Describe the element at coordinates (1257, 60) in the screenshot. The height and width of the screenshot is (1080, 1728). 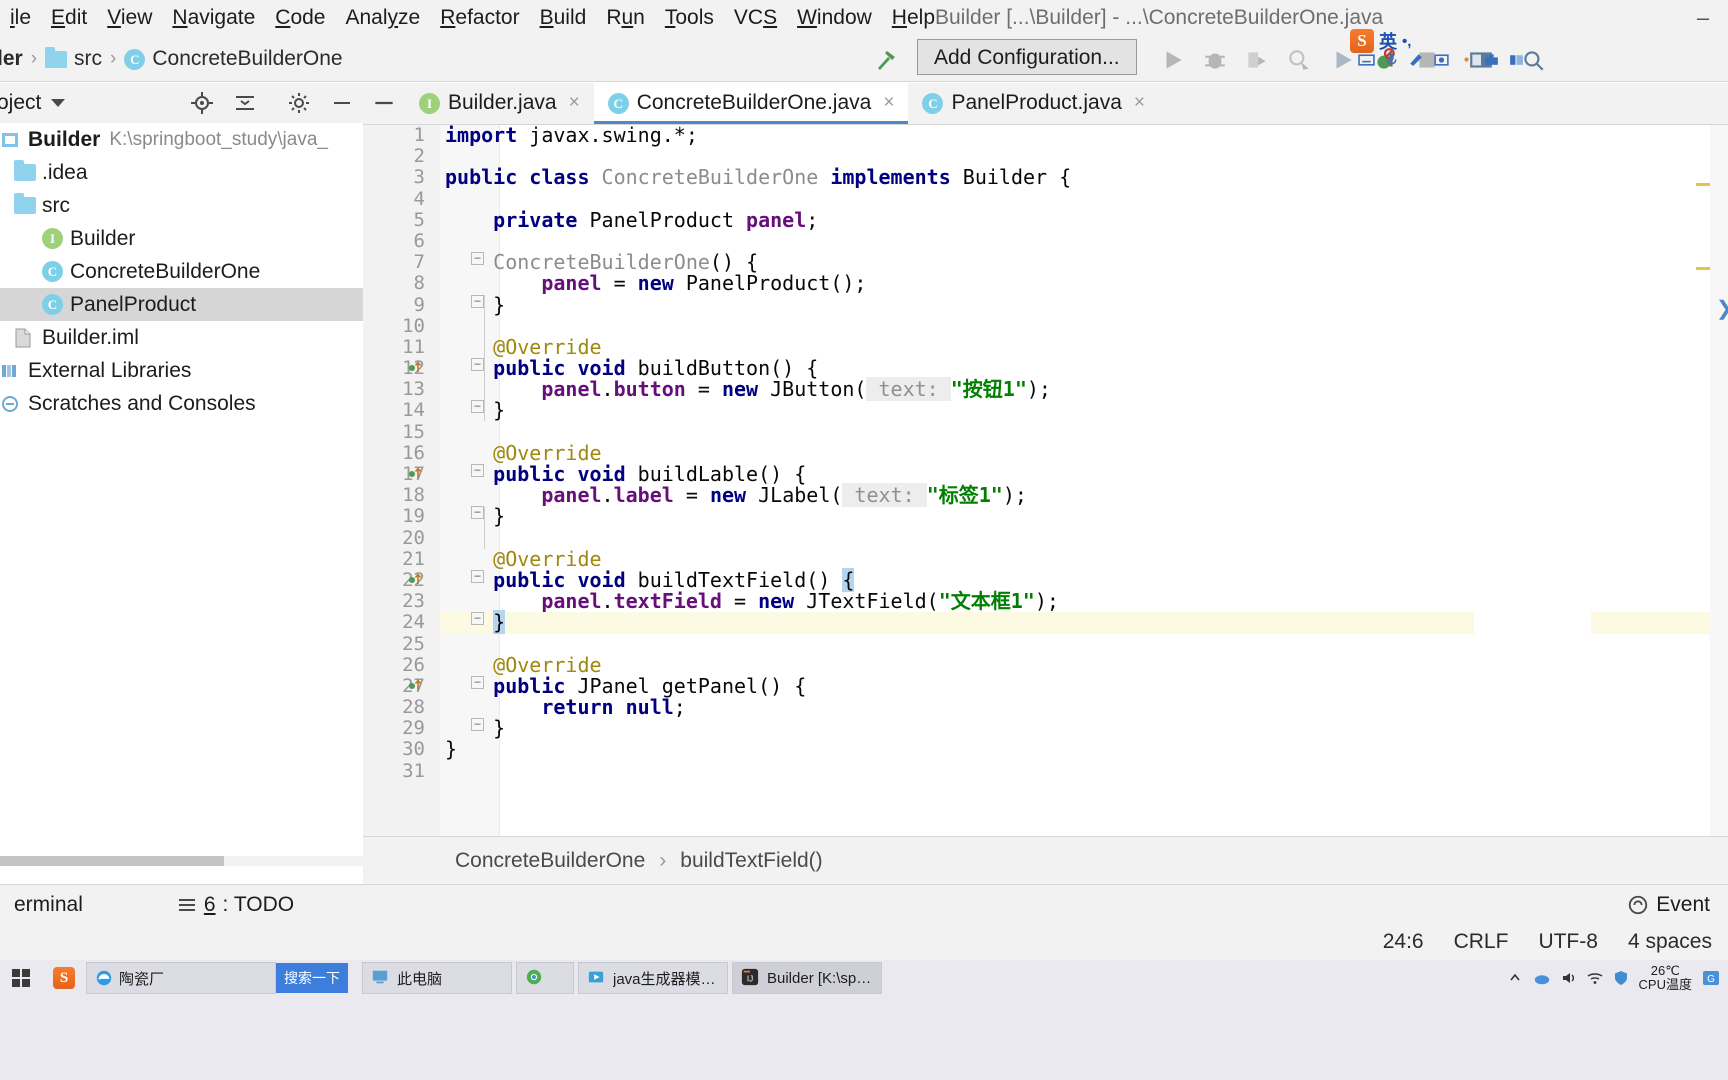
I see `coverage-icon` at that location.